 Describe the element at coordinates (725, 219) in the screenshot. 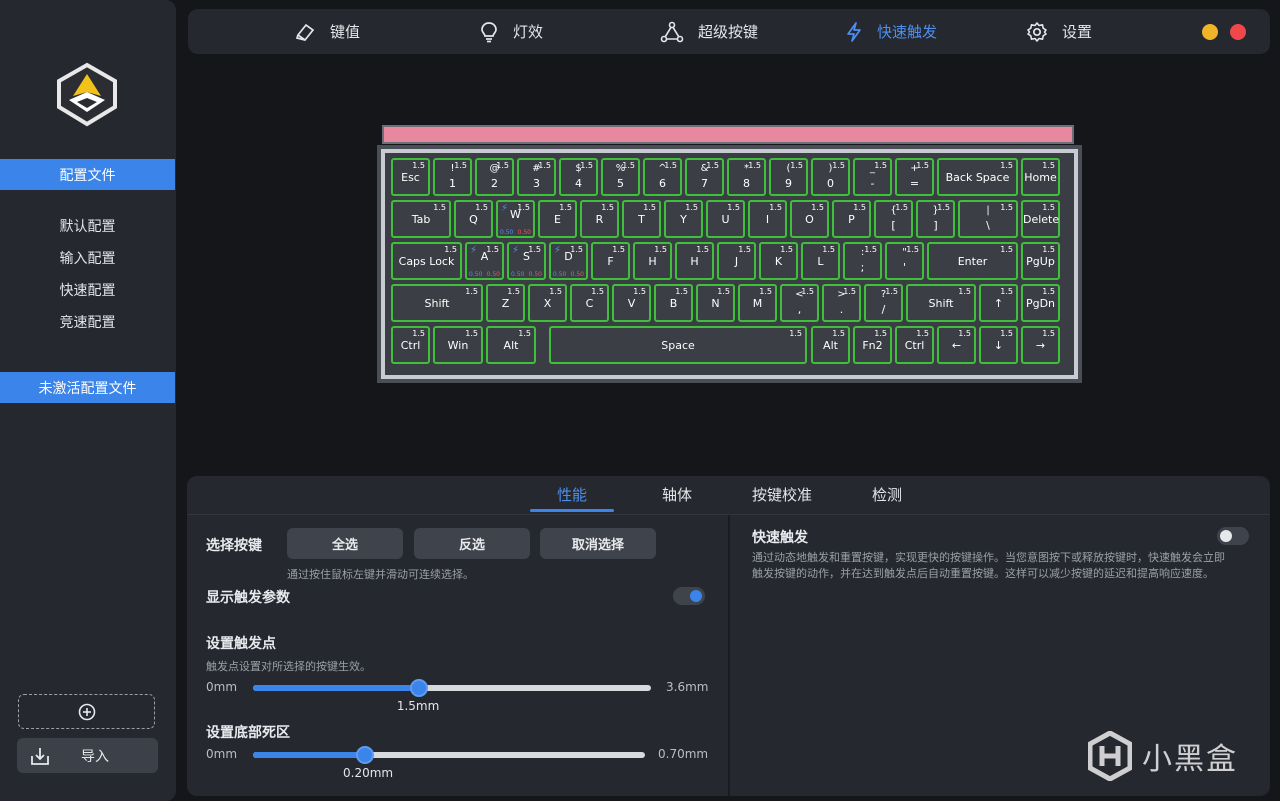

I see `key: 1.5 U` at that location.